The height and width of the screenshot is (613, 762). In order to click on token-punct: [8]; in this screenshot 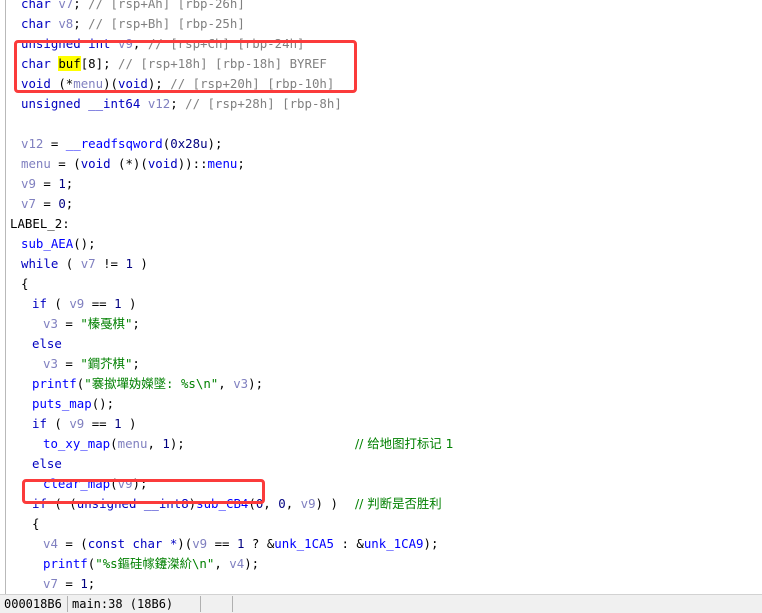, I will do `click(99, 63)`.